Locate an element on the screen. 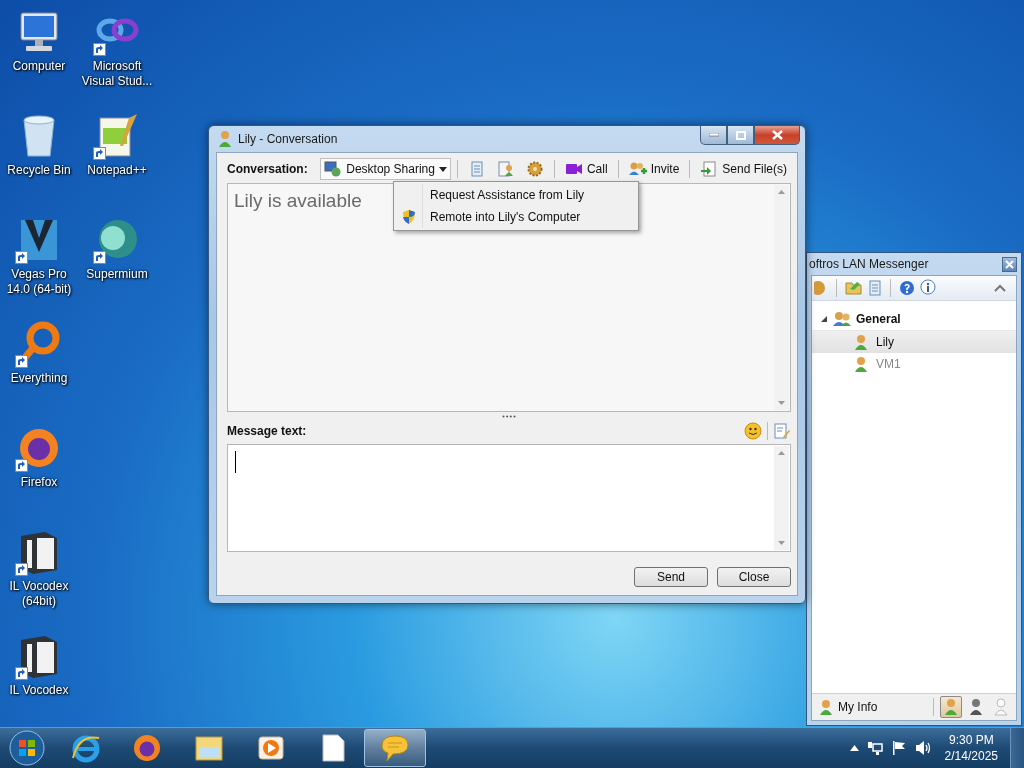 The height and width of the screenshot is (768, 1024). splitter-grip-icon is located at coordinates (509, 416).